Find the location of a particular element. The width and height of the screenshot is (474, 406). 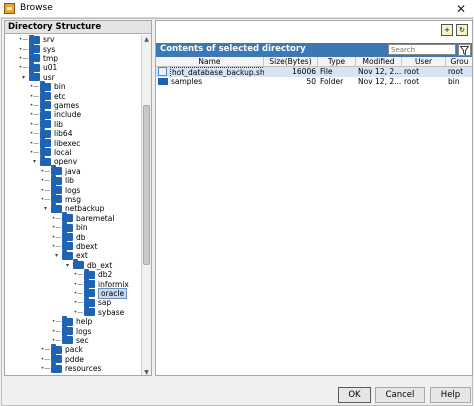

tree-item: •— include is located at coordinates (55, 113).